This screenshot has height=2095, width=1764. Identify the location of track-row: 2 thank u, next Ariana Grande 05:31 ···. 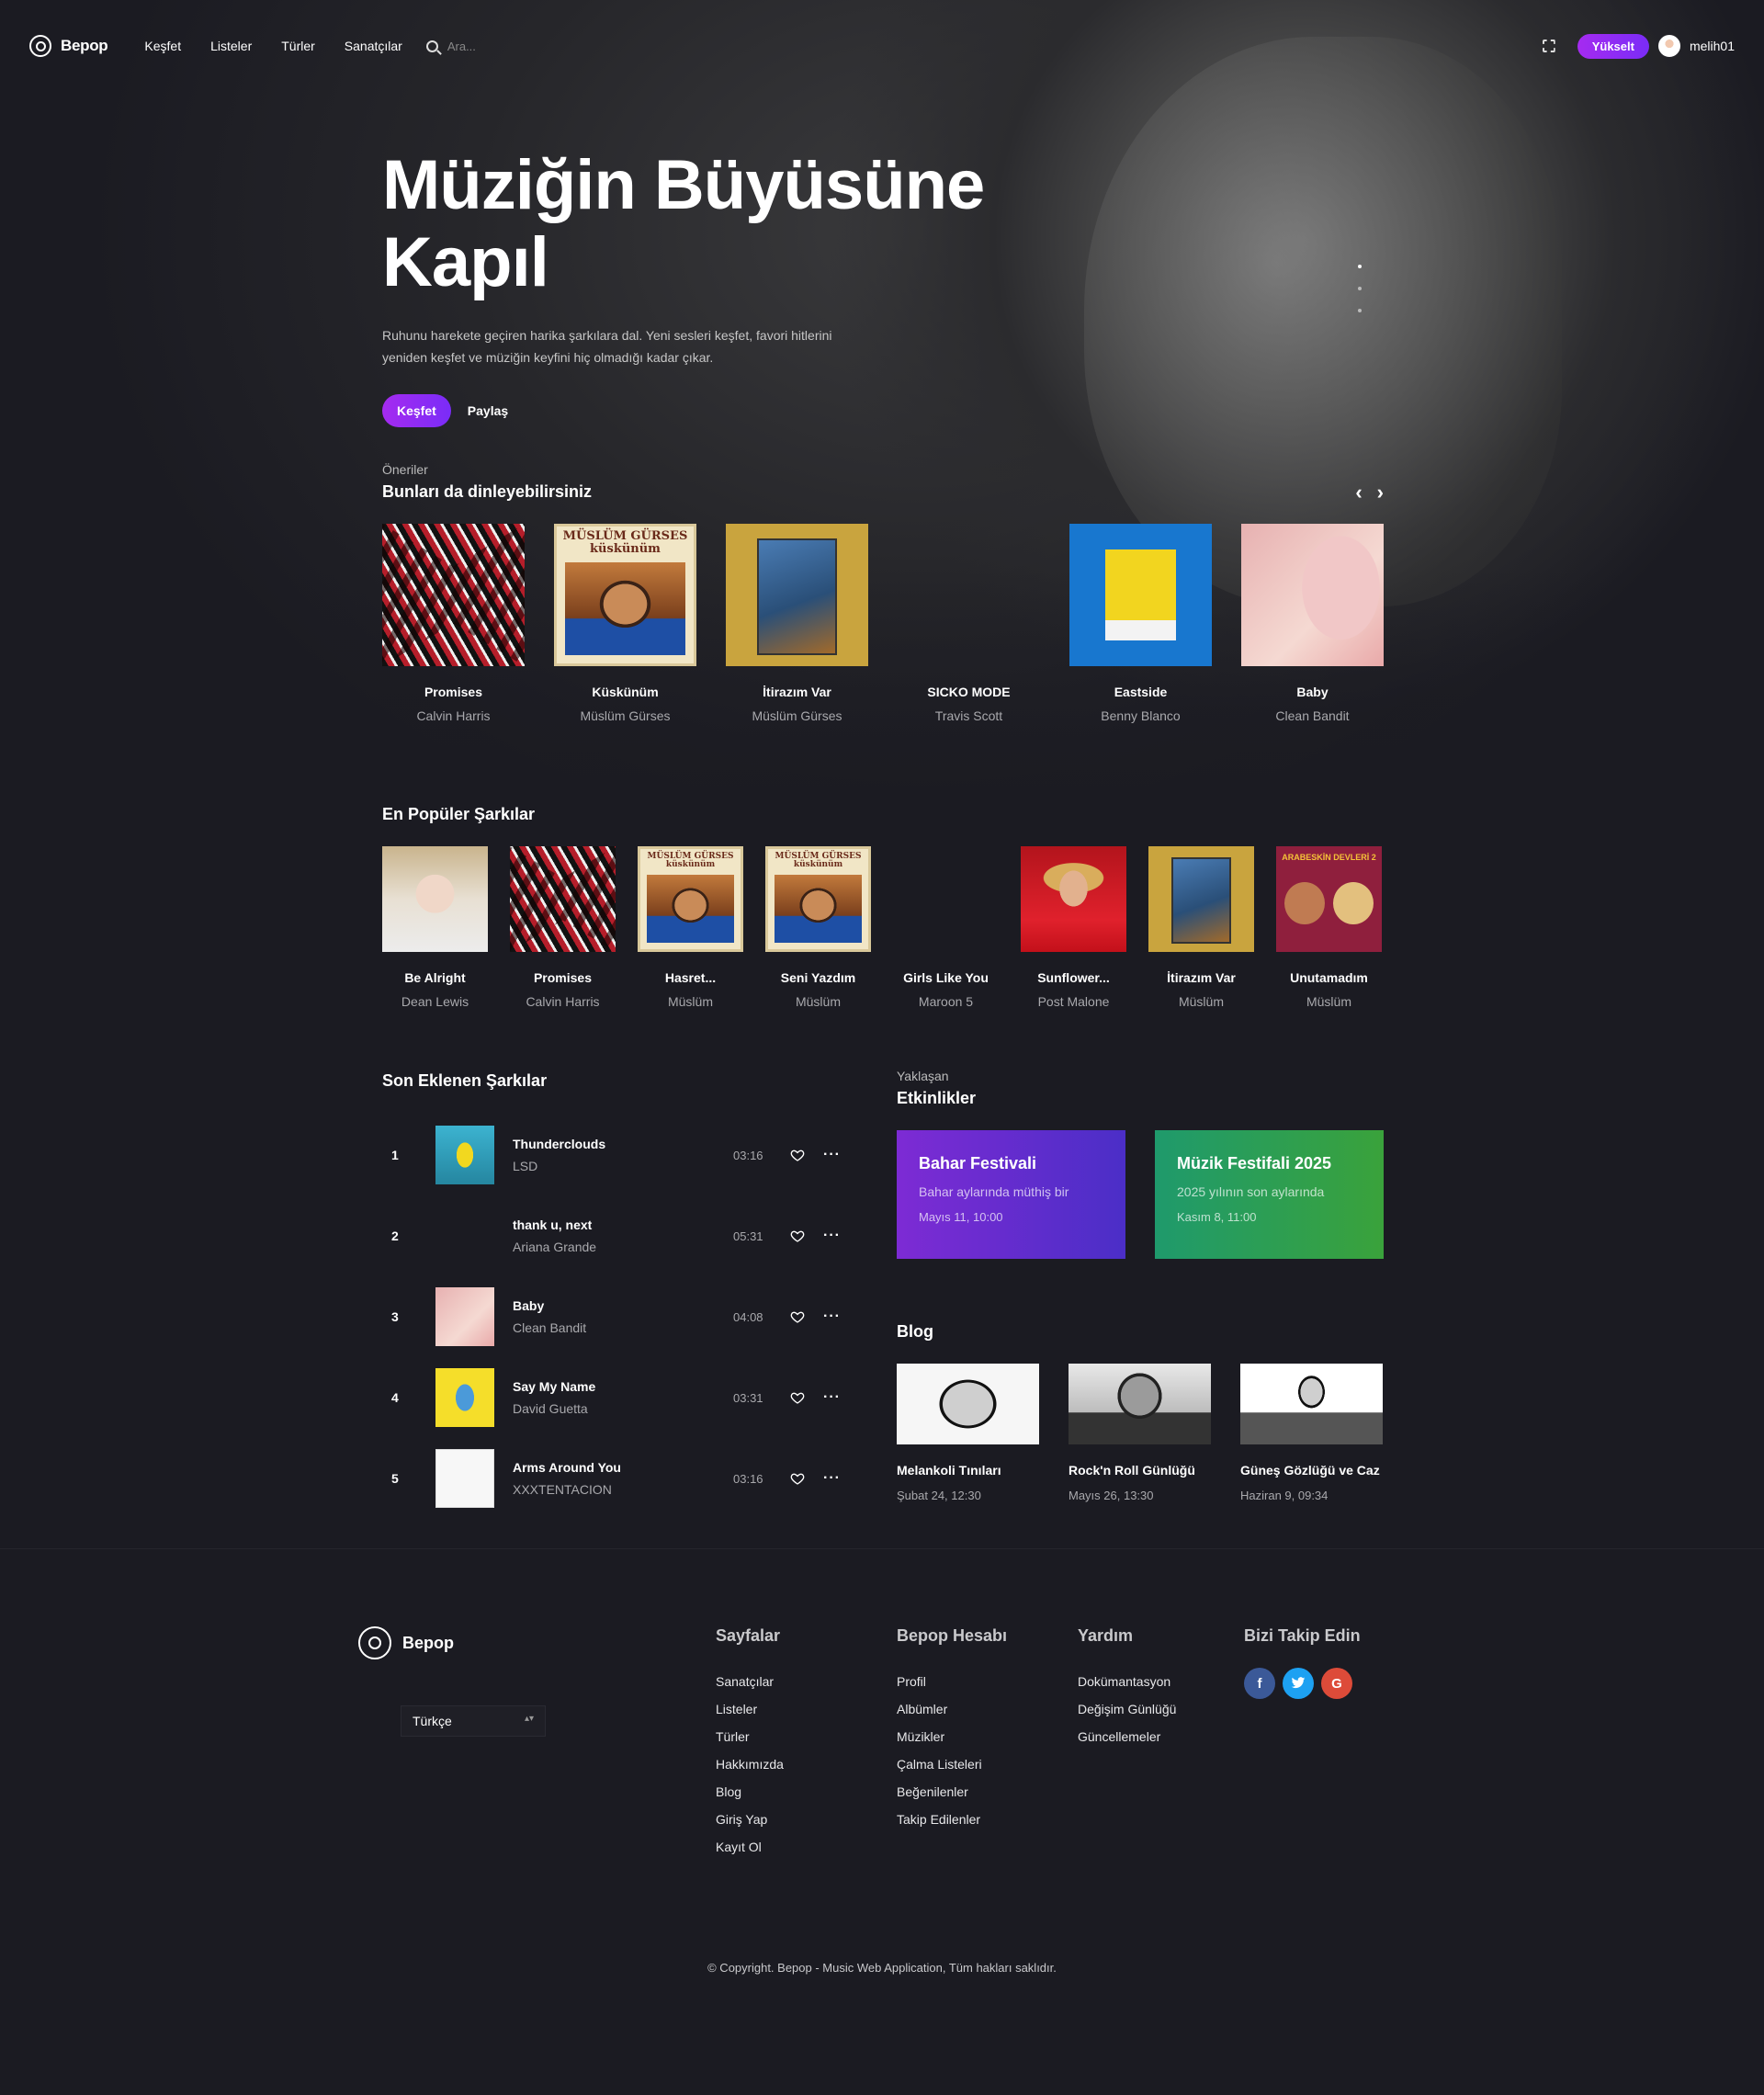
(621, 1235).